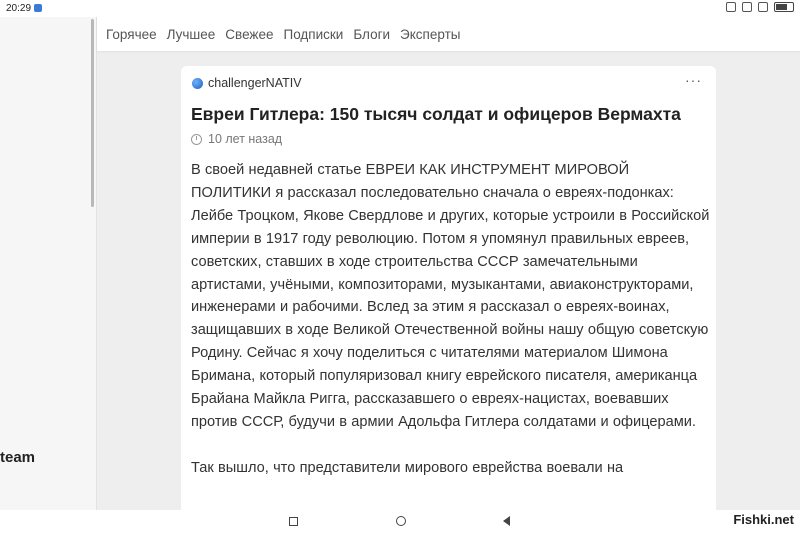  I want to click on more-options-icon: ···, so click(693, 80).